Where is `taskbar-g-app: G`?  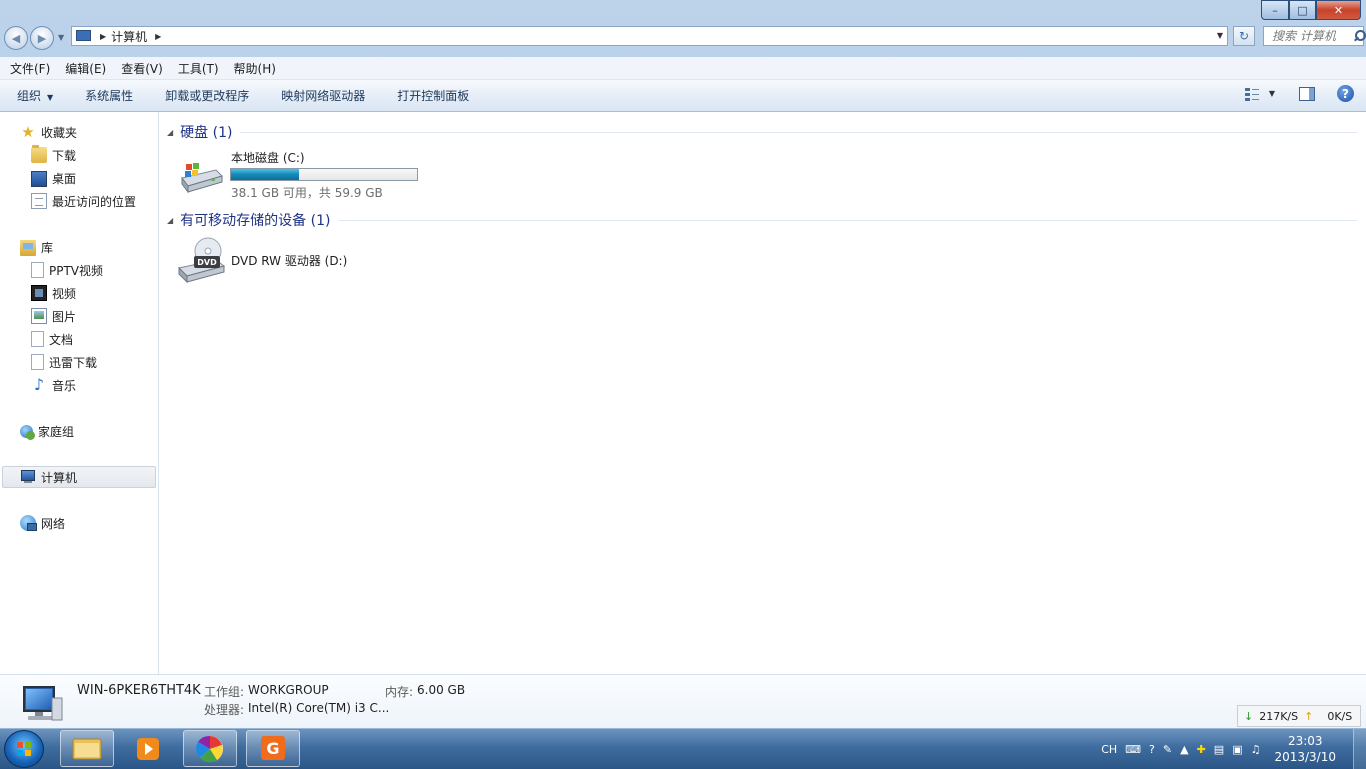
taskbar-g-app: G is located at coordinates (273, 748).